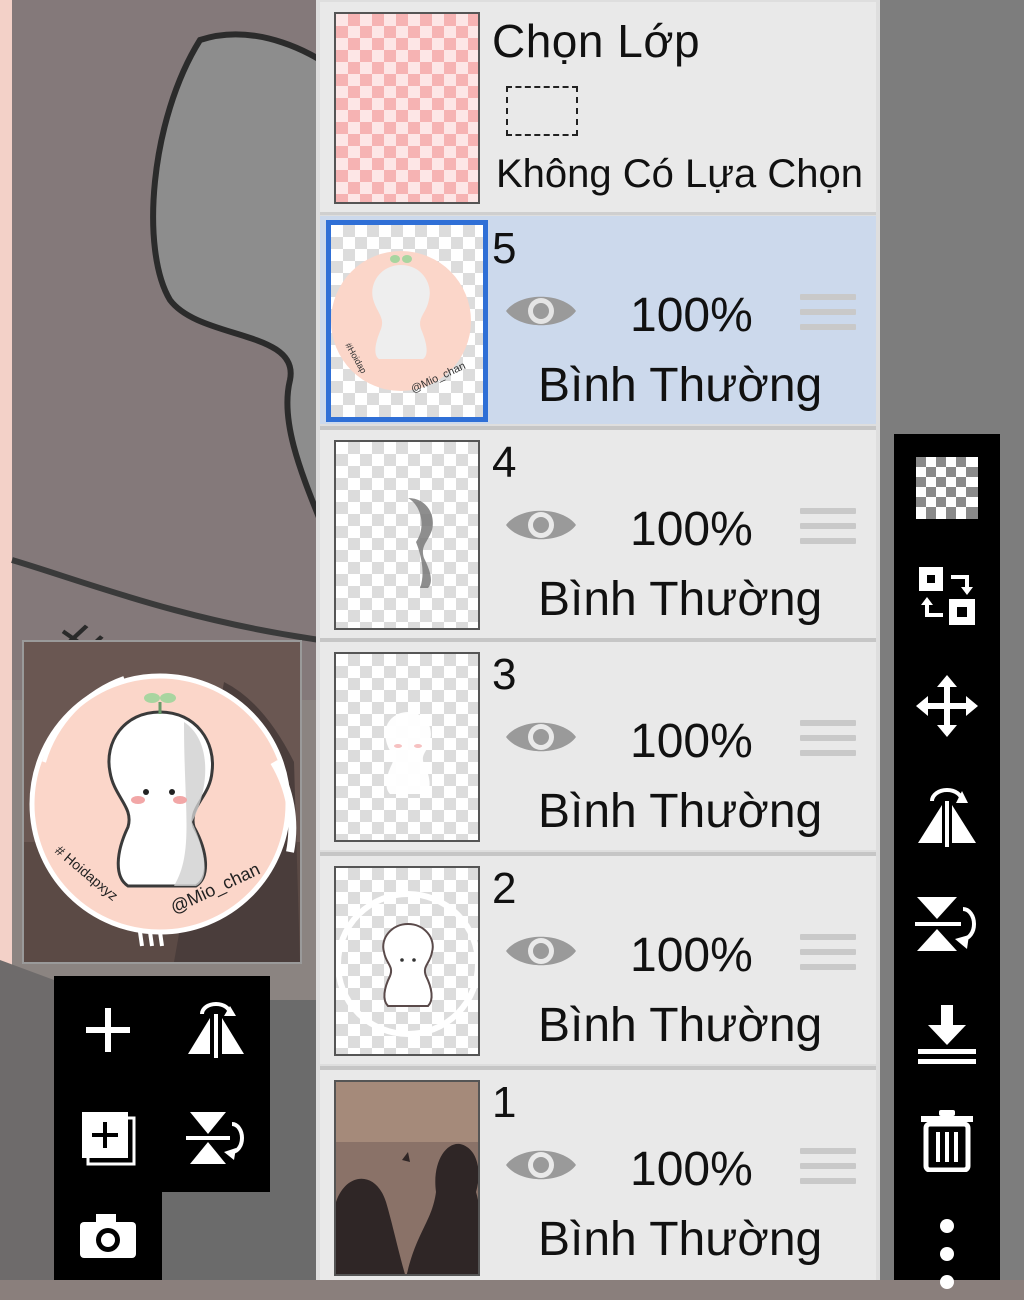 Image resolution: width=1024 pixels, height=1300 pixels. I want to click on camera-icon, so click(108, 1236).